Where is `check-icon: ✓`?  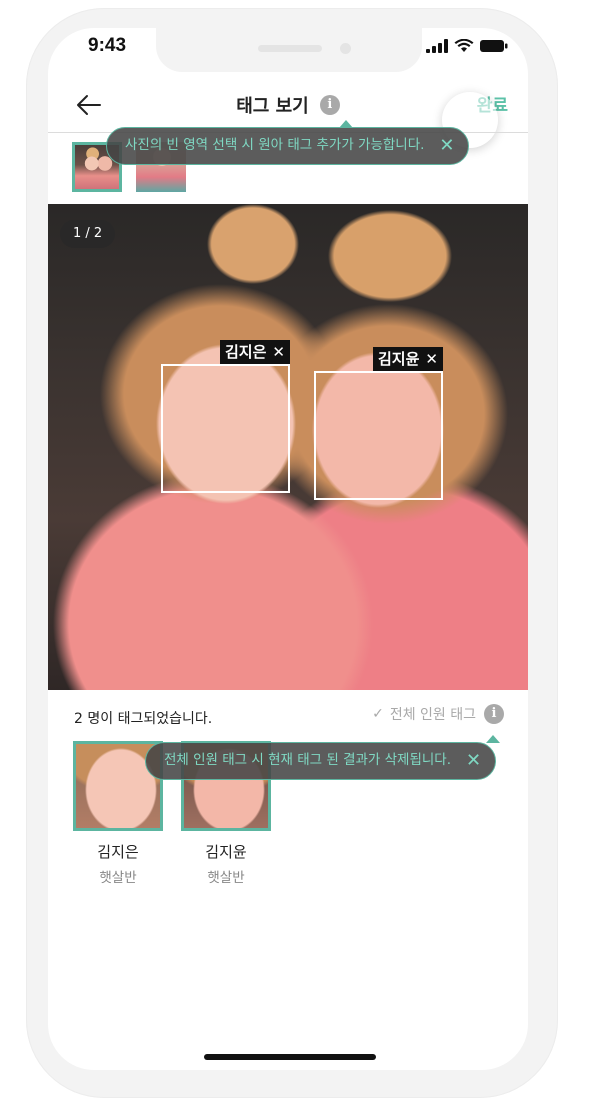
check-icon: ✓ is located at coordinates (378, 714).